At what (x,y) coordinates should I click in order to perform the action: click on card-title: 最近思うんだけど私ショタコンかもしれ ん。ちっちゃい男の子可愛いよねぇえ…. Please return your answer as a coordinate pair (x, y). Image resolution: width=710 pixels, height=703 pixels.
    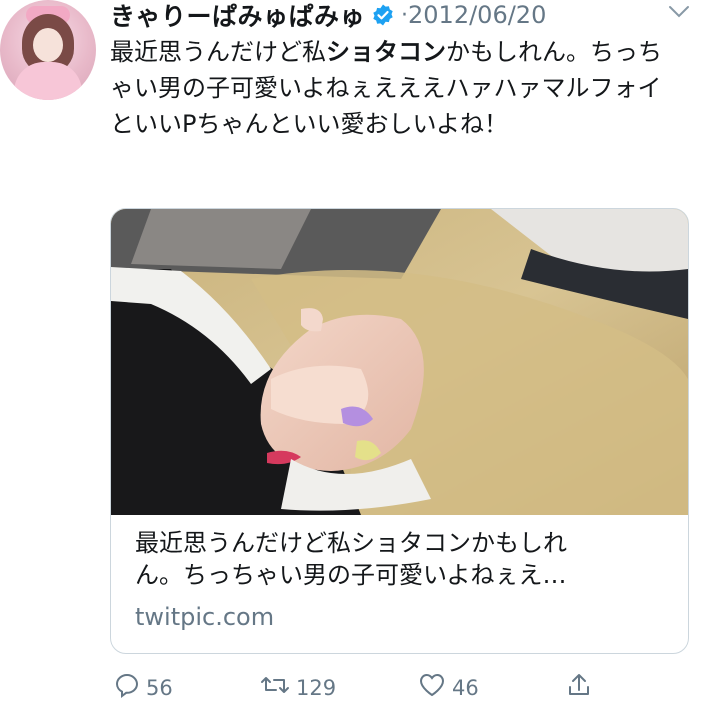
    Looking at the image, I should click on (405, 559).